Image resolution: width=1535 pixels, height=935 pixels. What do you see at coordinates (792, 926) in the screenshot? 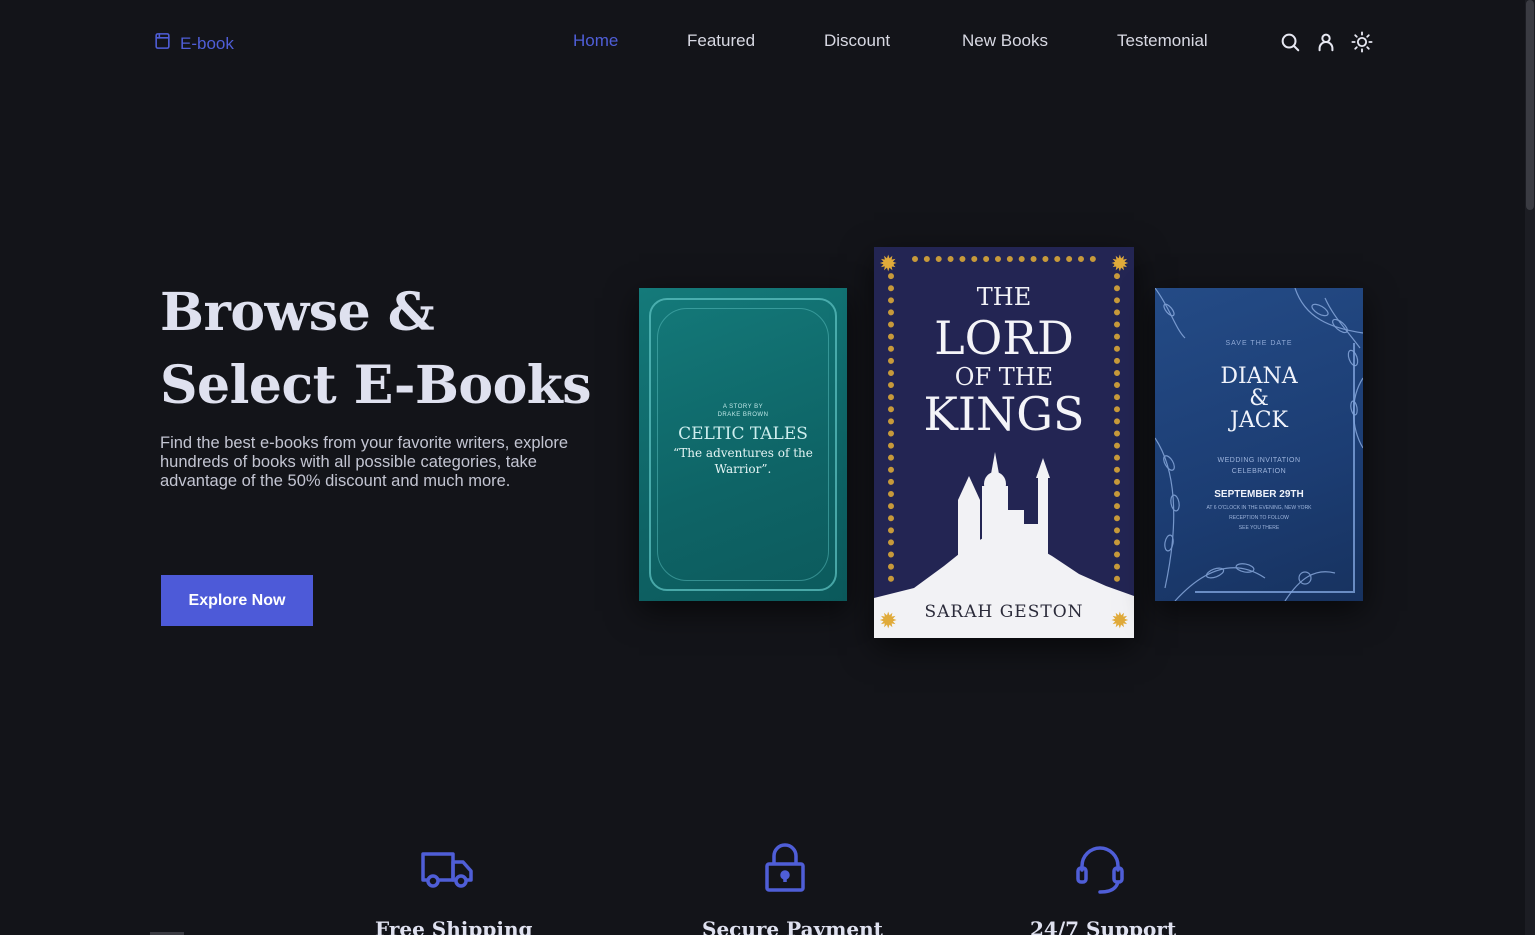
I see `feature-title: Secure Payment` at bounding box center [792, 926].